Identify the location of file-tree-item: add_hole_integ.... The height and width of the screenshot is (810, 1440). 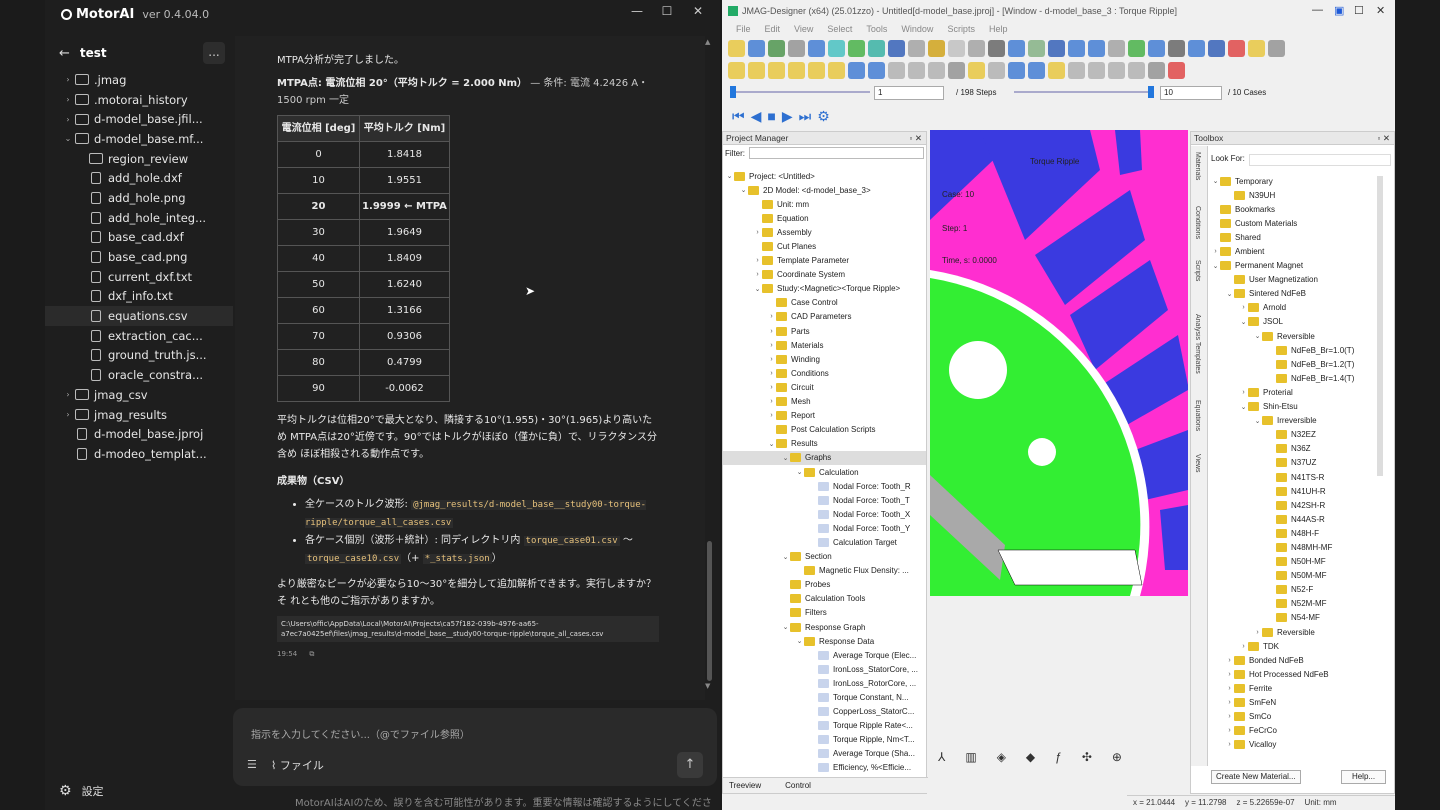
(139, 218).